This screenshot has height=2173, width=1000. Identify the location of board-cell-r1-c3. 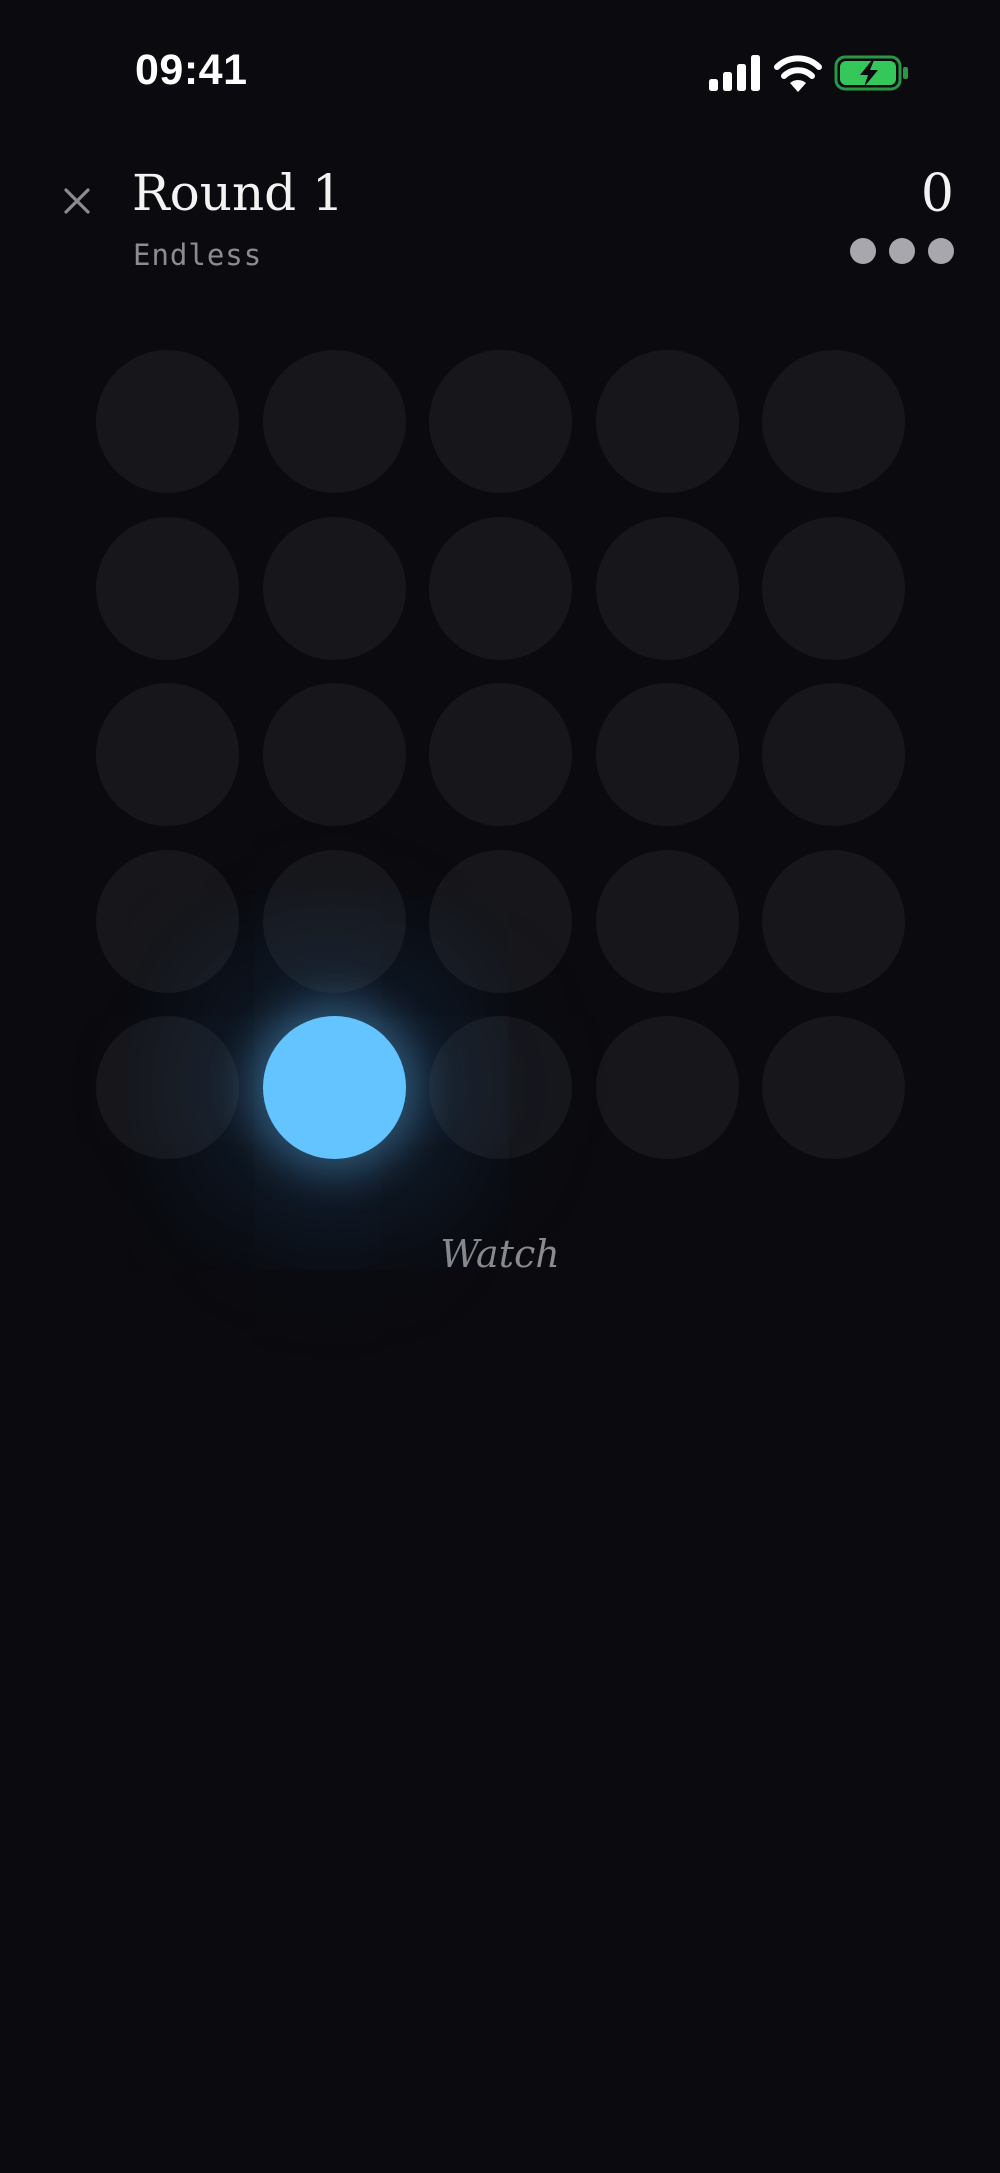
(500, 421).